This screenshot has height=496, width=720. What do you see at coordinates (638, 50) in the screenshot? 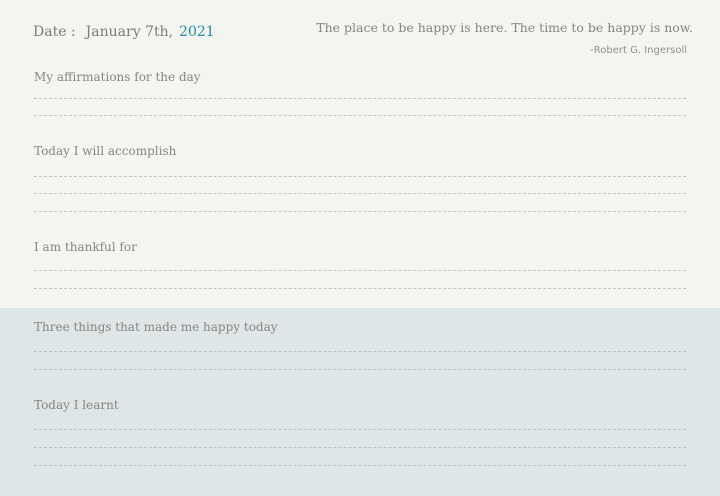
I see `quote-author: -Robert G. Ingersoll` at bounding box center [638, 50].